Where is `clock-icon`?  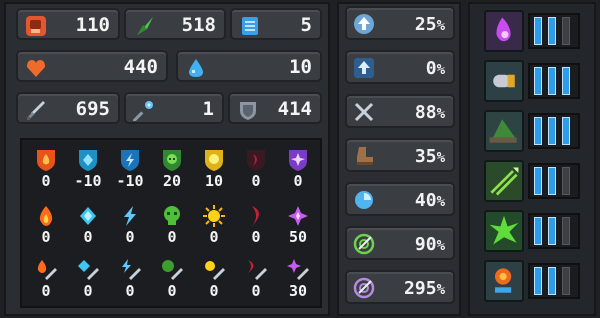 clock-icon is located at coordinates (364, 200).